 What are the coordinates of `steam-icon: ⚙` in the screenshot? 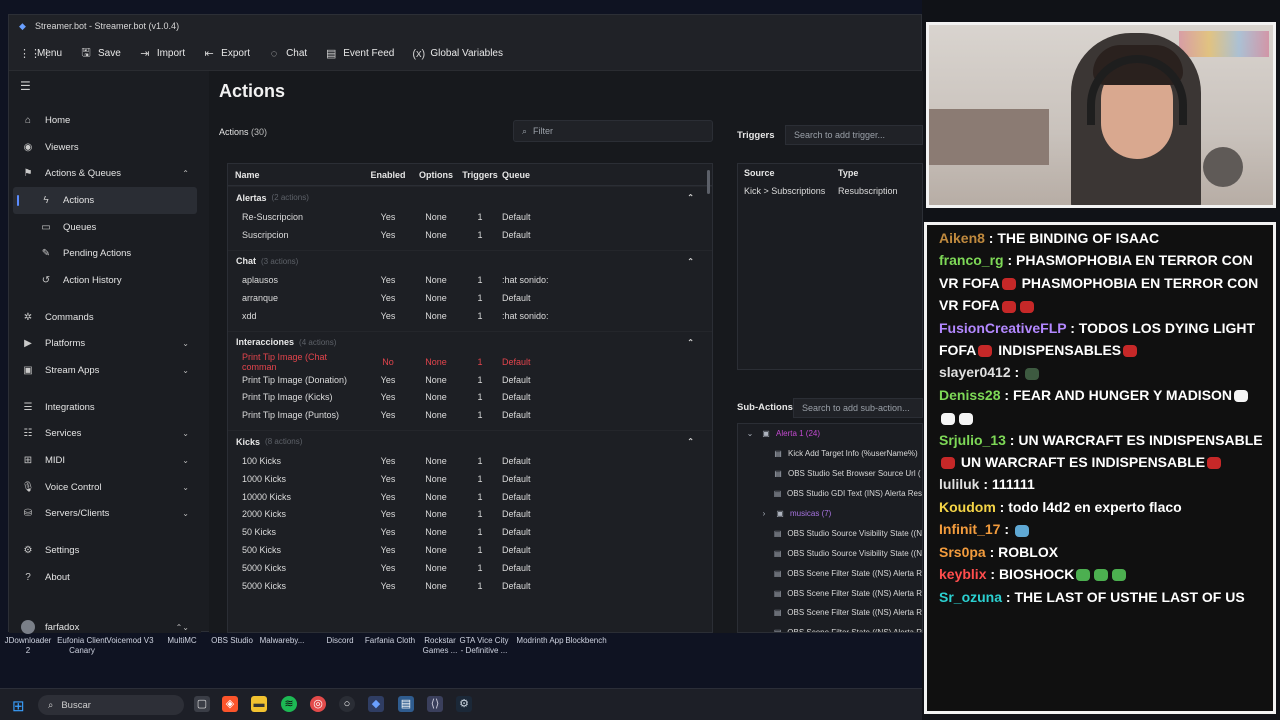 It's located at (464, 704).